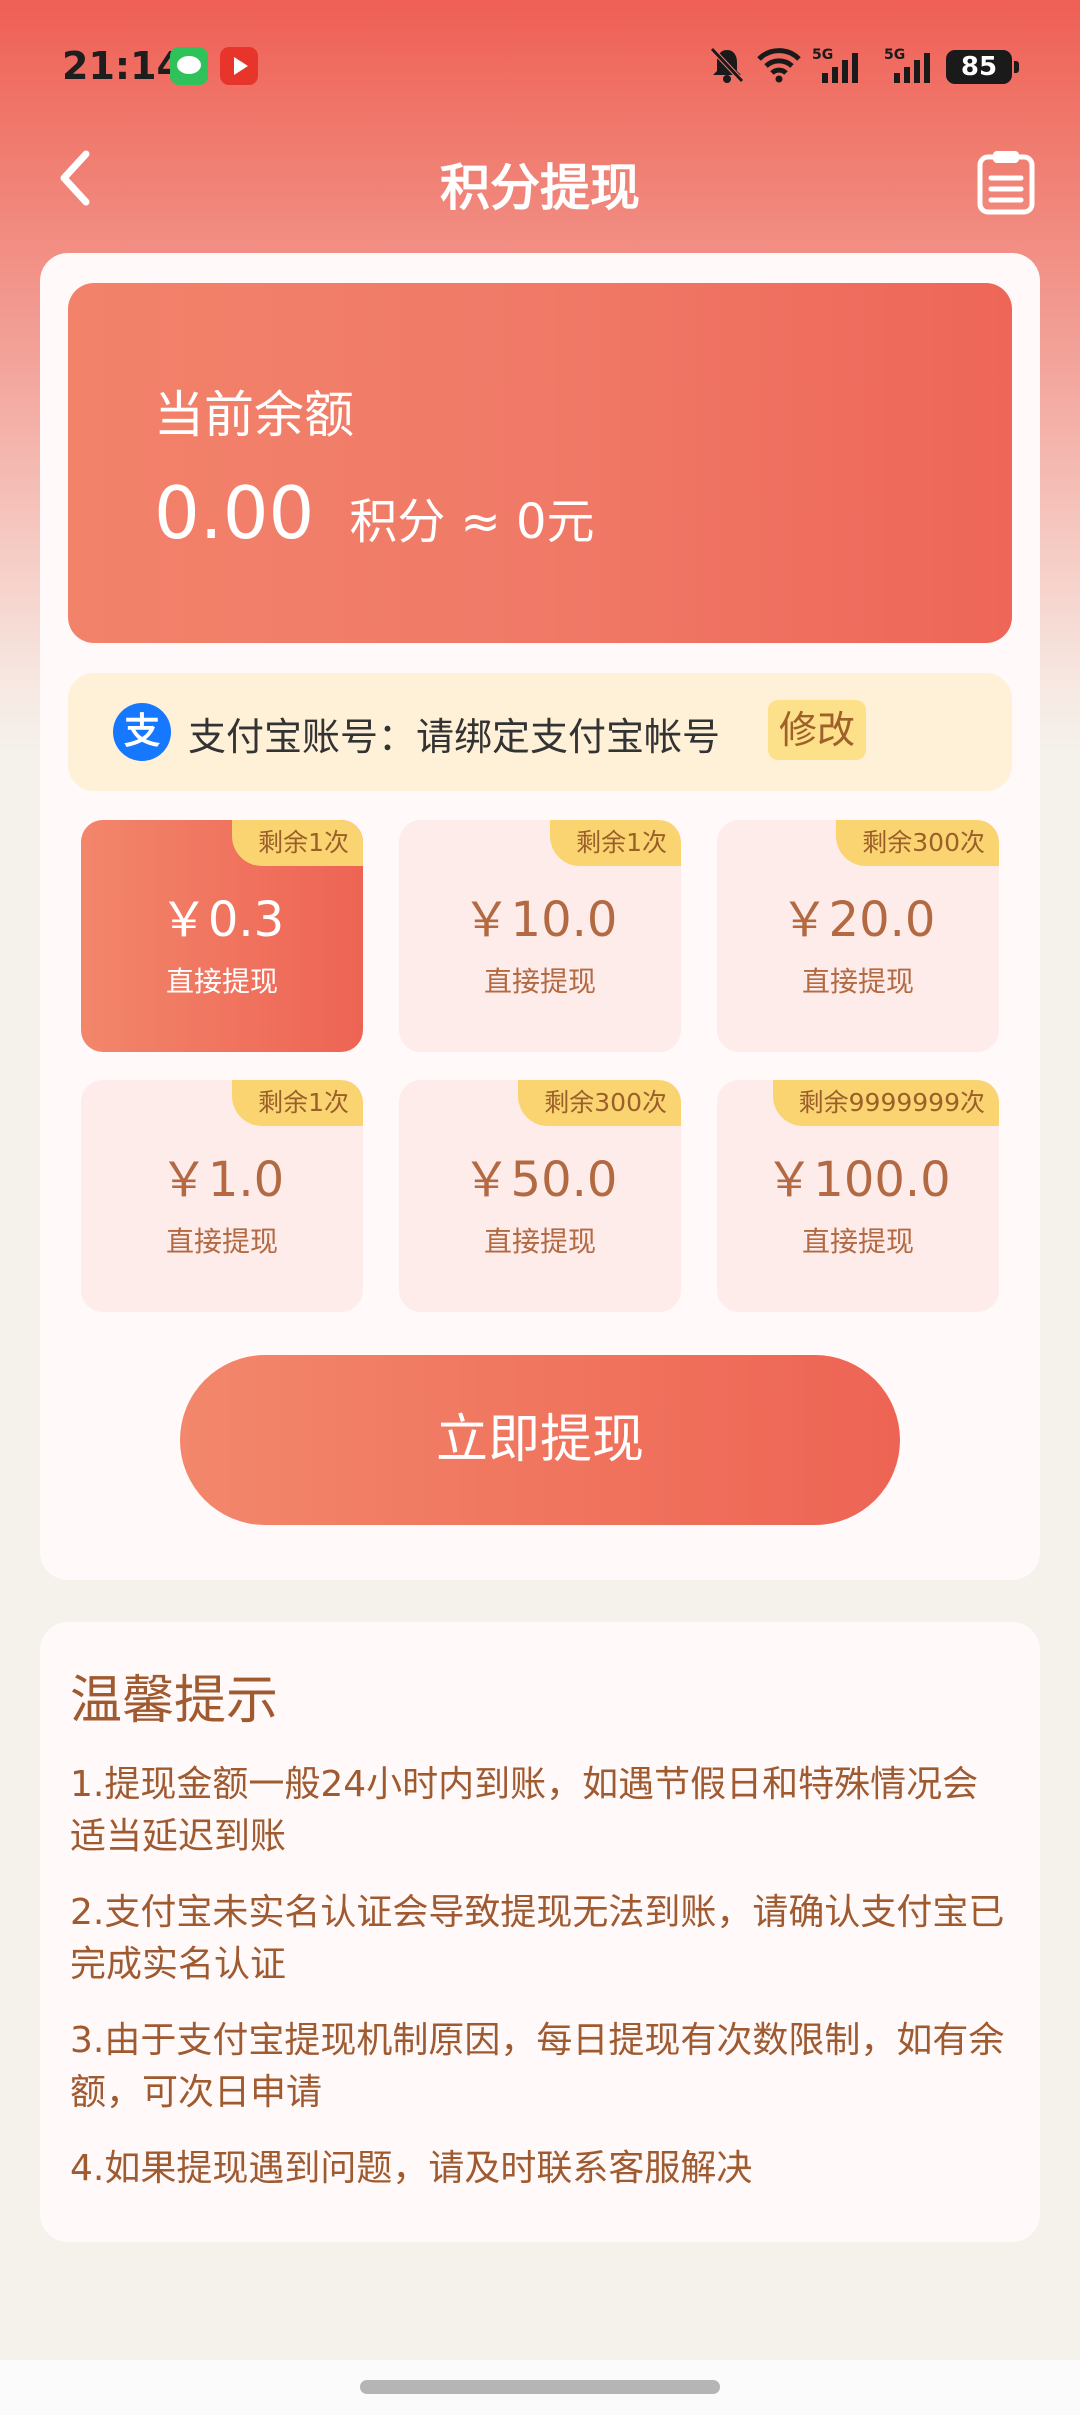 The width and height of the screenshot is (1080, 2415). I want to click on balance-panel: 当前余额 0.00 积分 ≈ 0元, so click(540, 463).